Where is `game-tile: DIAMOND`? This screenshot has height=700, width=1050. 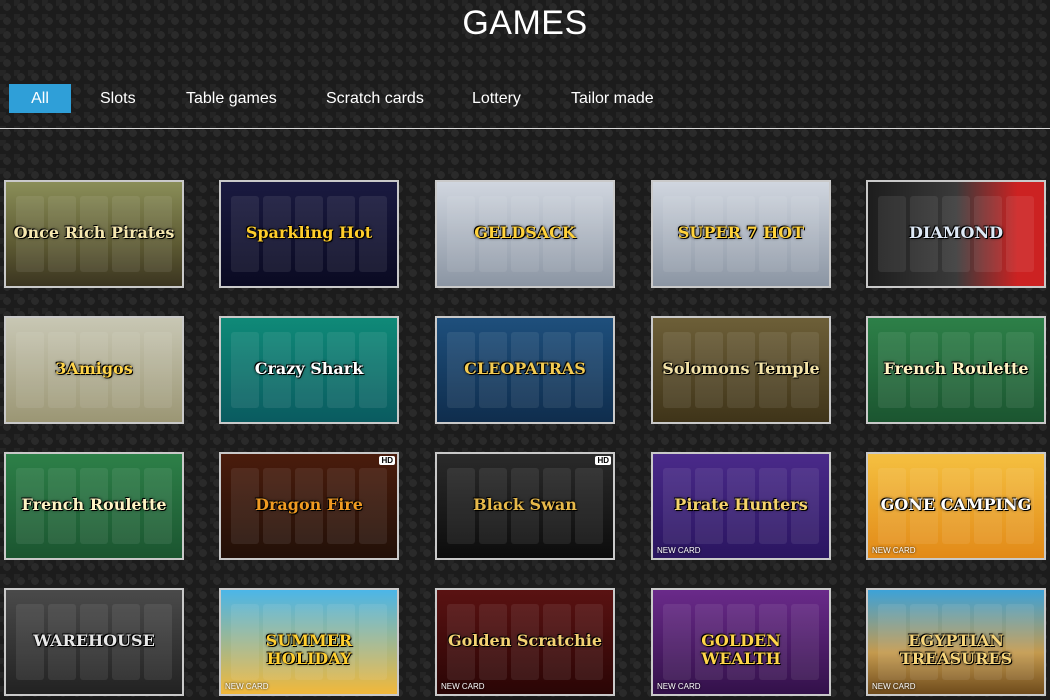
game-tile: DIAMOND is located at coordinates (956, 234).